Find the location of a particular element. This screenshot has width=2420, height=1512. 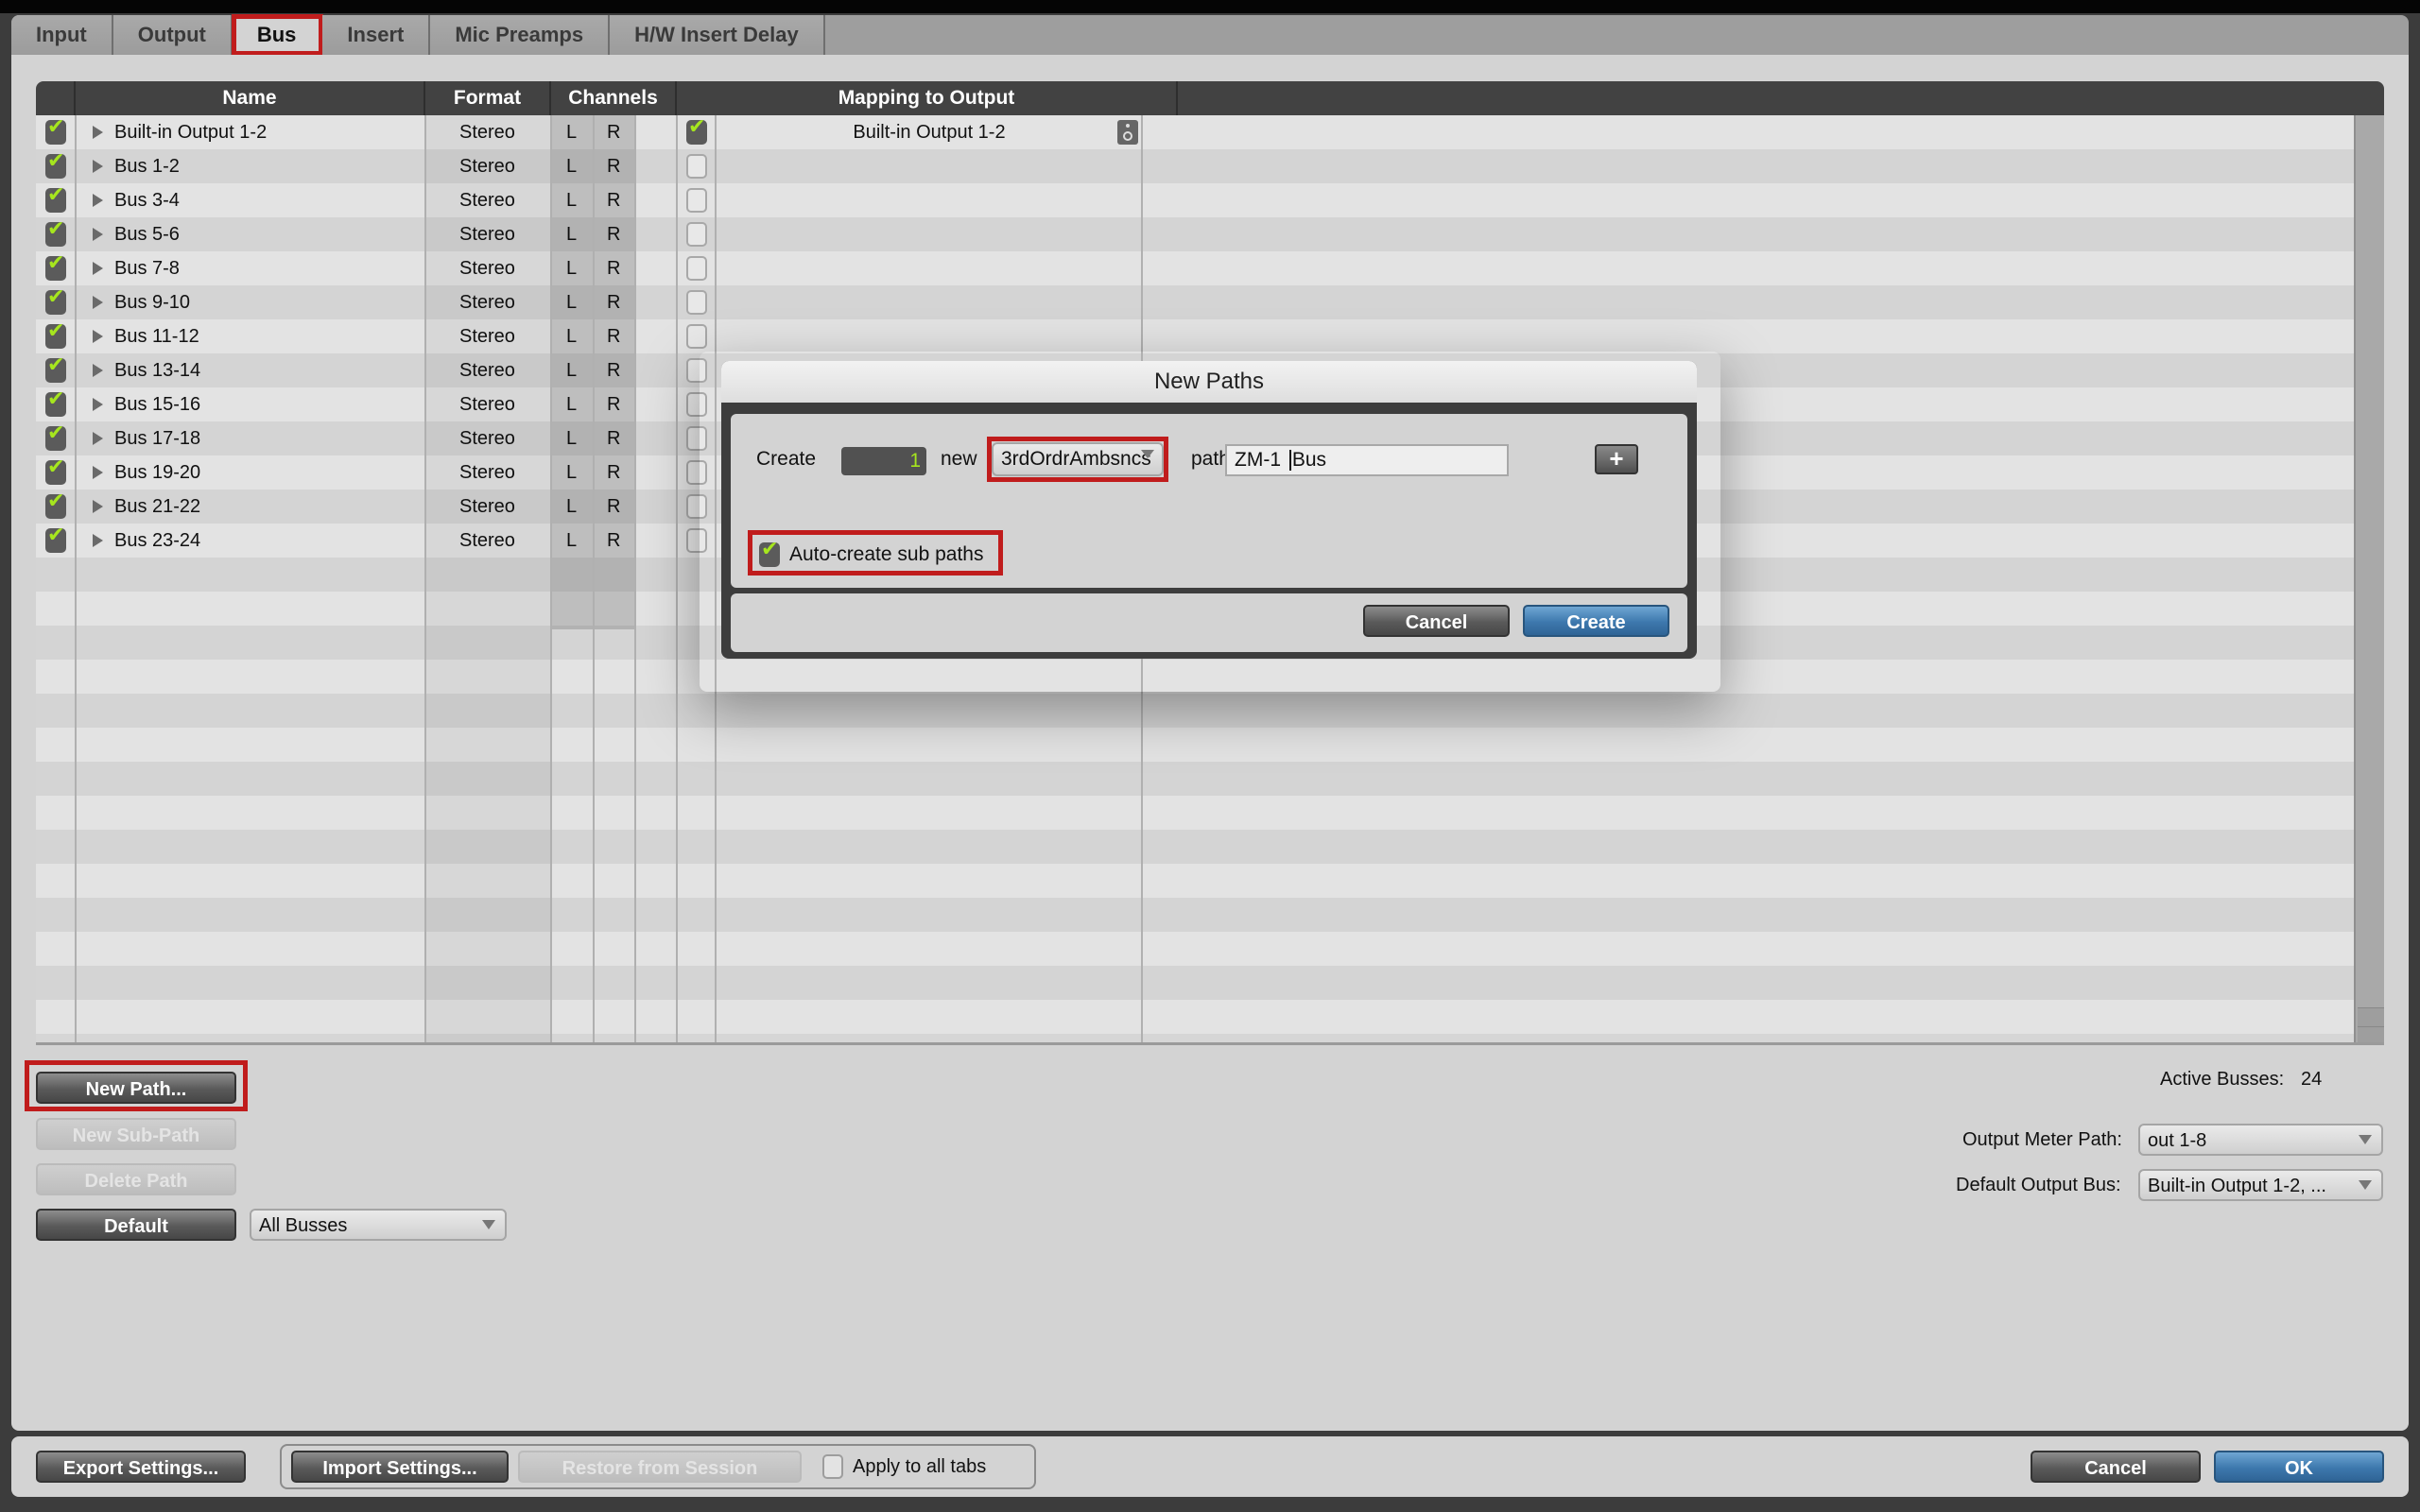

bus-name: Bus 1-2 is located at coordinates (147, 166).